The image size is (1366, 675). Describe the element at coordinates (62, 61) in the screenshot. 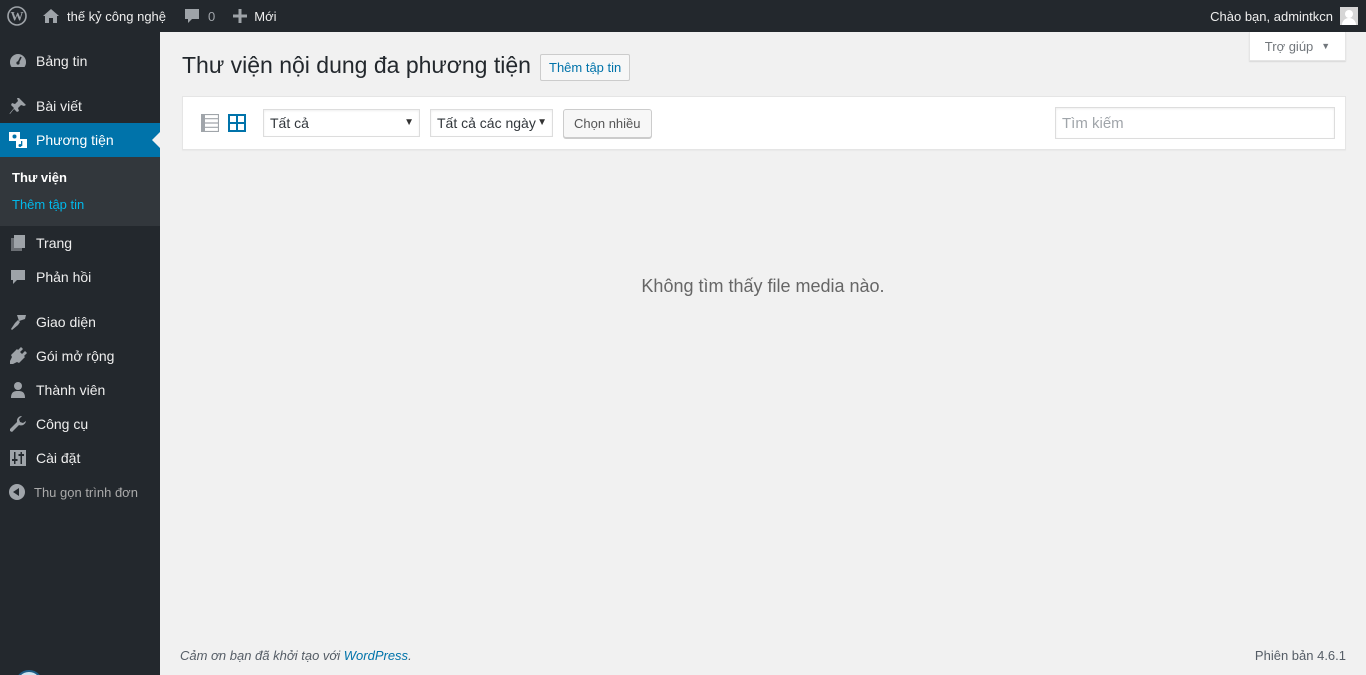

I see `sidebar-item-label: Bảng tin` at that location.